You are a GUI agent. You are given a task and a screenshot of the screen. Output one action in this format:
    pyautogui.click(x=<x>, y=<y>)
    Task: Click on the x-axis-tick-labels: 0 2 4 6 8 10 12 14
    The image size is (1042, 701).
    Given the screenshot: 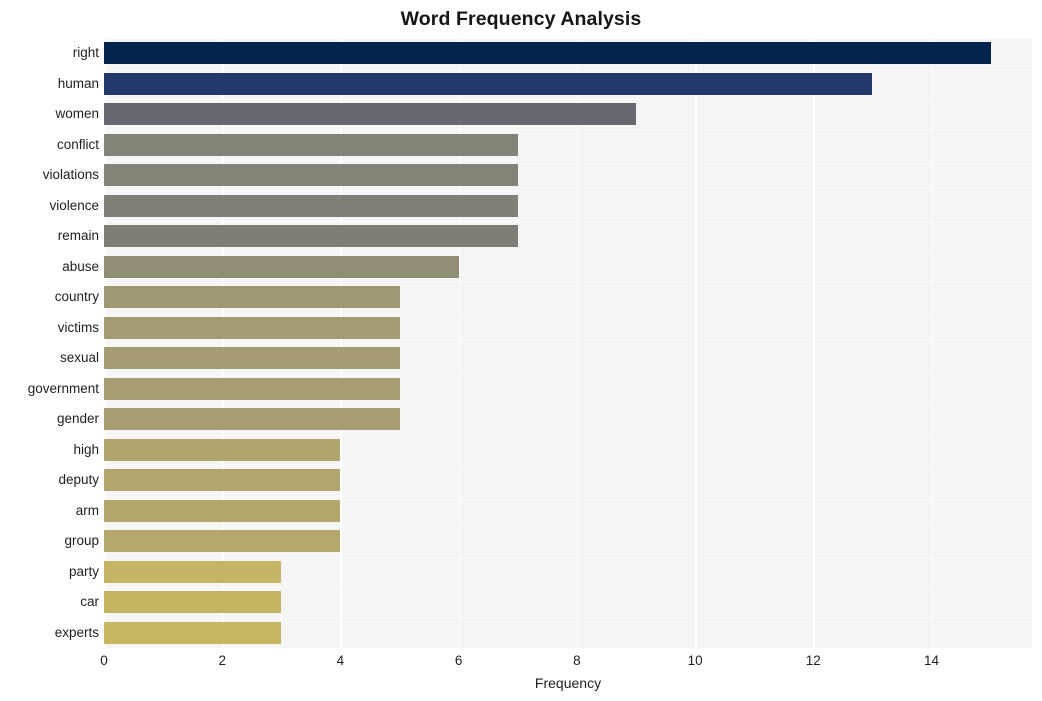 What is the action you would take?
    pyautogui.click(x=566, y=661)
    